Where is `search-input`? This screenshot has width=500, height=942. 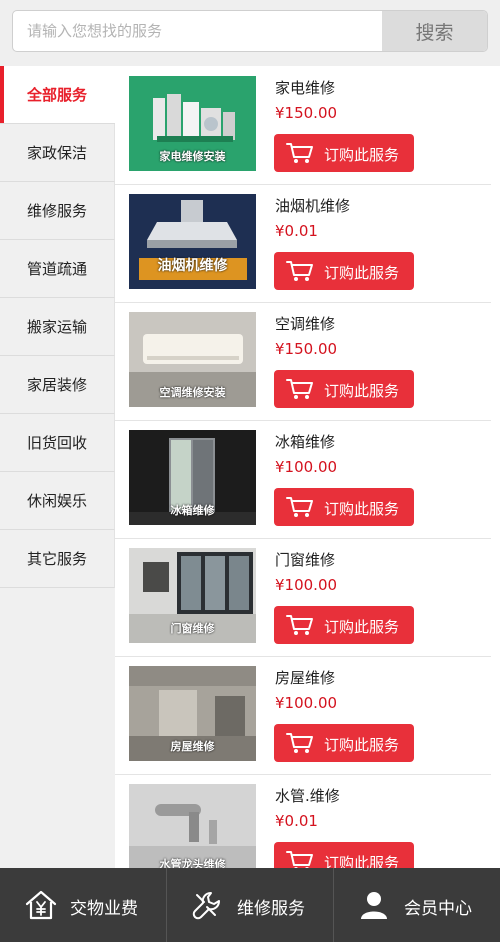 search-input is located at coordinates (205, 31).